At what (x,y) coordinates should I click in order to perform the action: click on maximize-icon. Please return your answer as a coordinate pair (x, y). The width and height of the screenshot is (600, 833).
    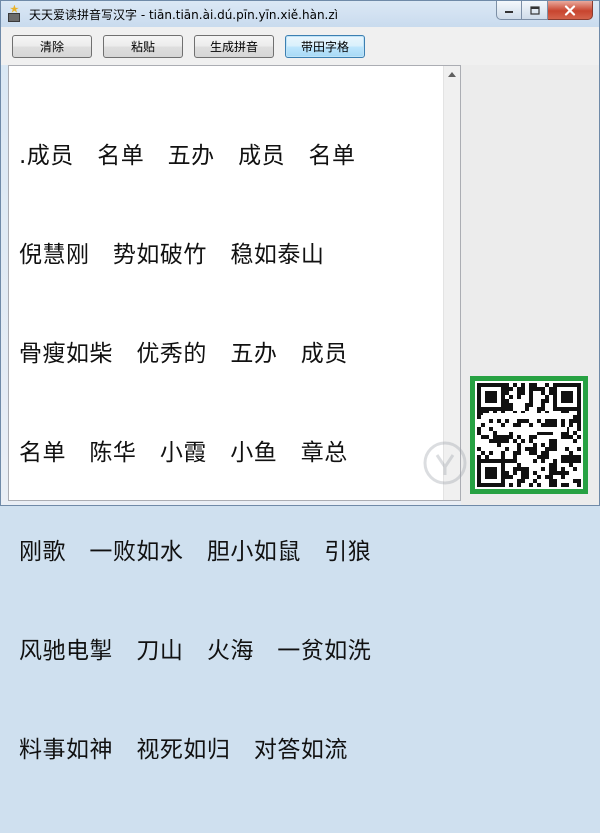
    Looking at the image, I should click on (534, 10).